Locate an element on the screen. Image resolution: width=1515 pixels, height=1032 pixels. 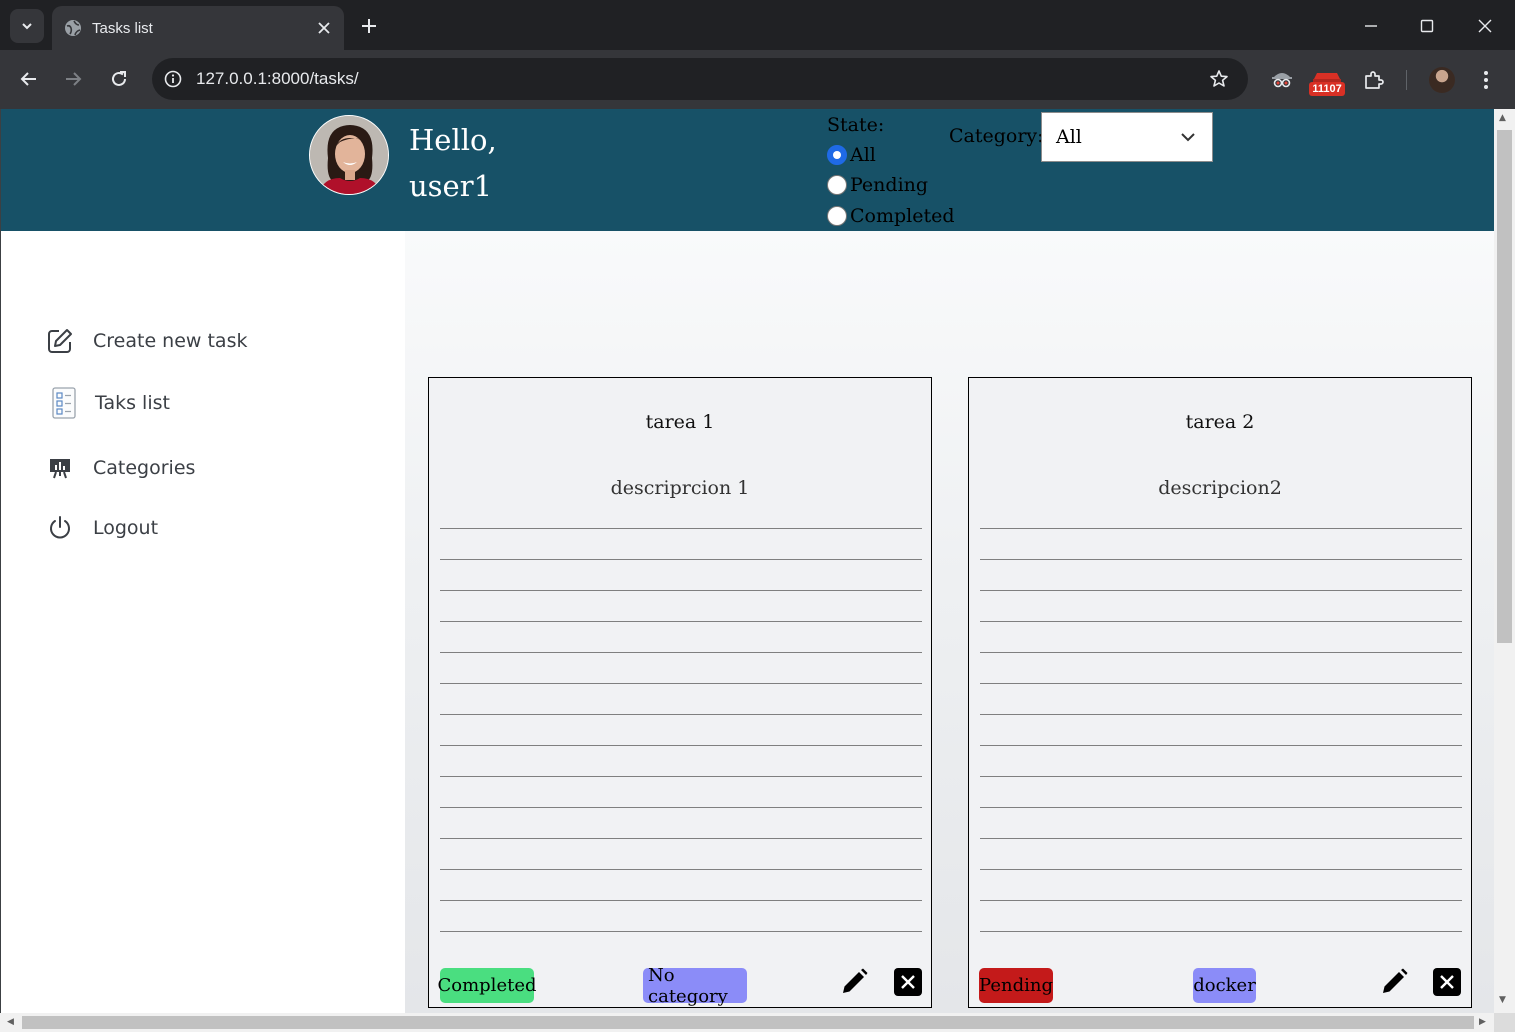
minimize-button is located at coordinates (1371, 26).